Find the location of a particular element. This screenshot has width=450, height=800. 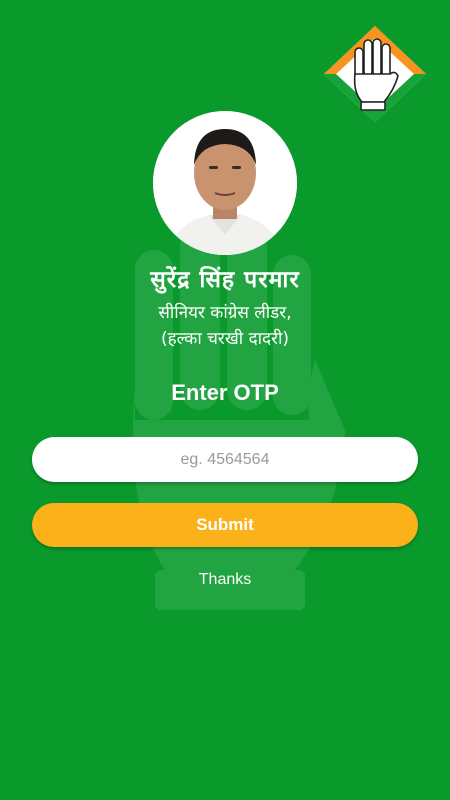

profile-designation: सीनियर कांग्रेस लीडर, is located at coordinates (225, 313).